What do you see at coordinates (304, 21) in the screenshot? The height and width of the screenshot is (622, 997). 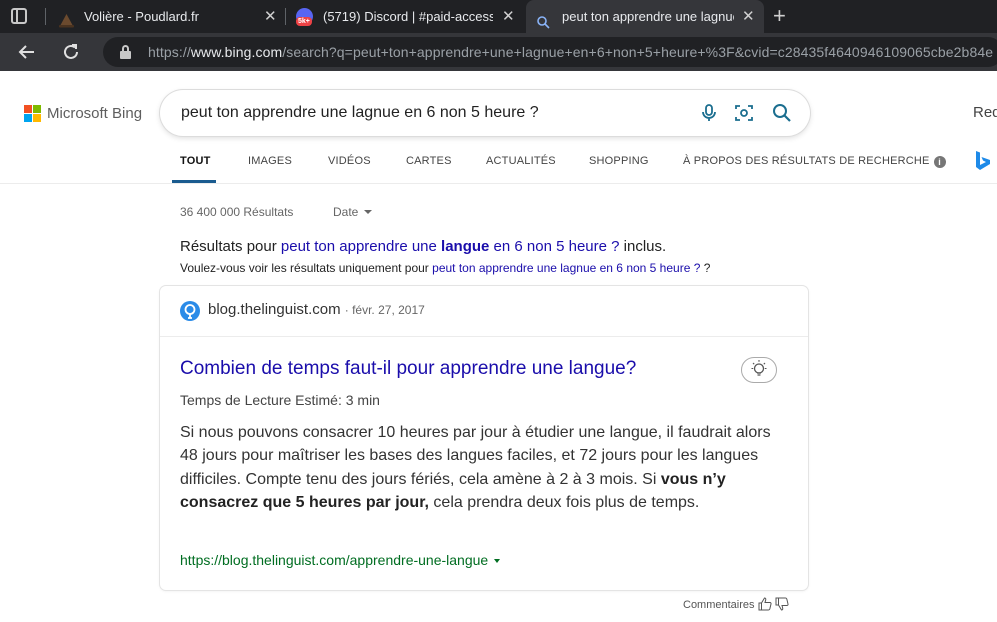 I see `notification-badge: 5k+` at bounding box center [304, 21].